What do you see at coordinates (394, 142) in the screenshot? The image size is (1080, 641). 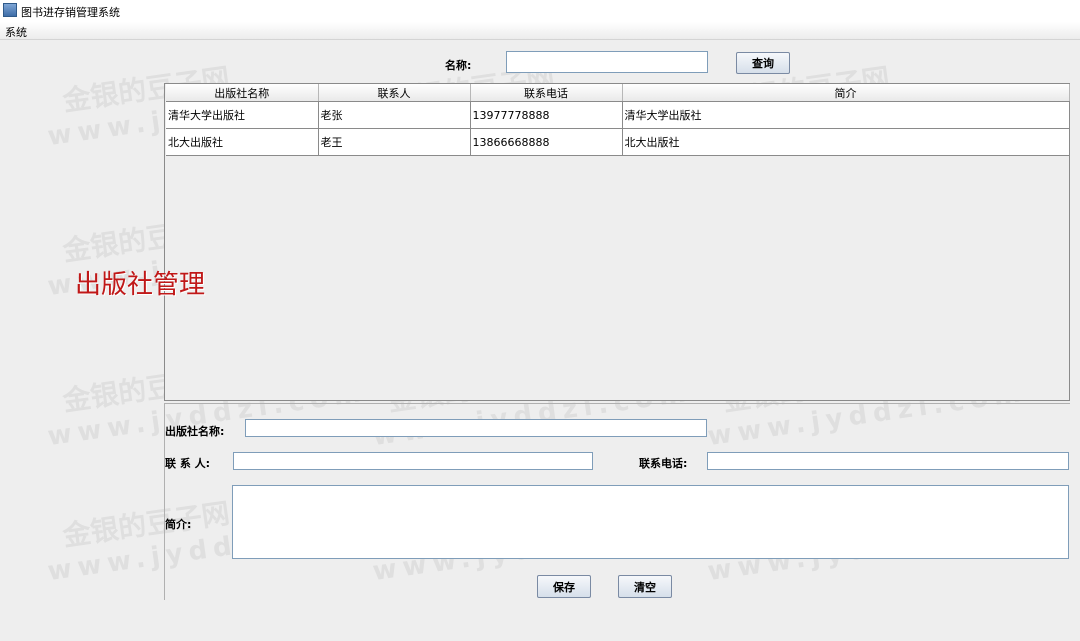 I see `table-cell: 老王` at bounding box center [394, 142].